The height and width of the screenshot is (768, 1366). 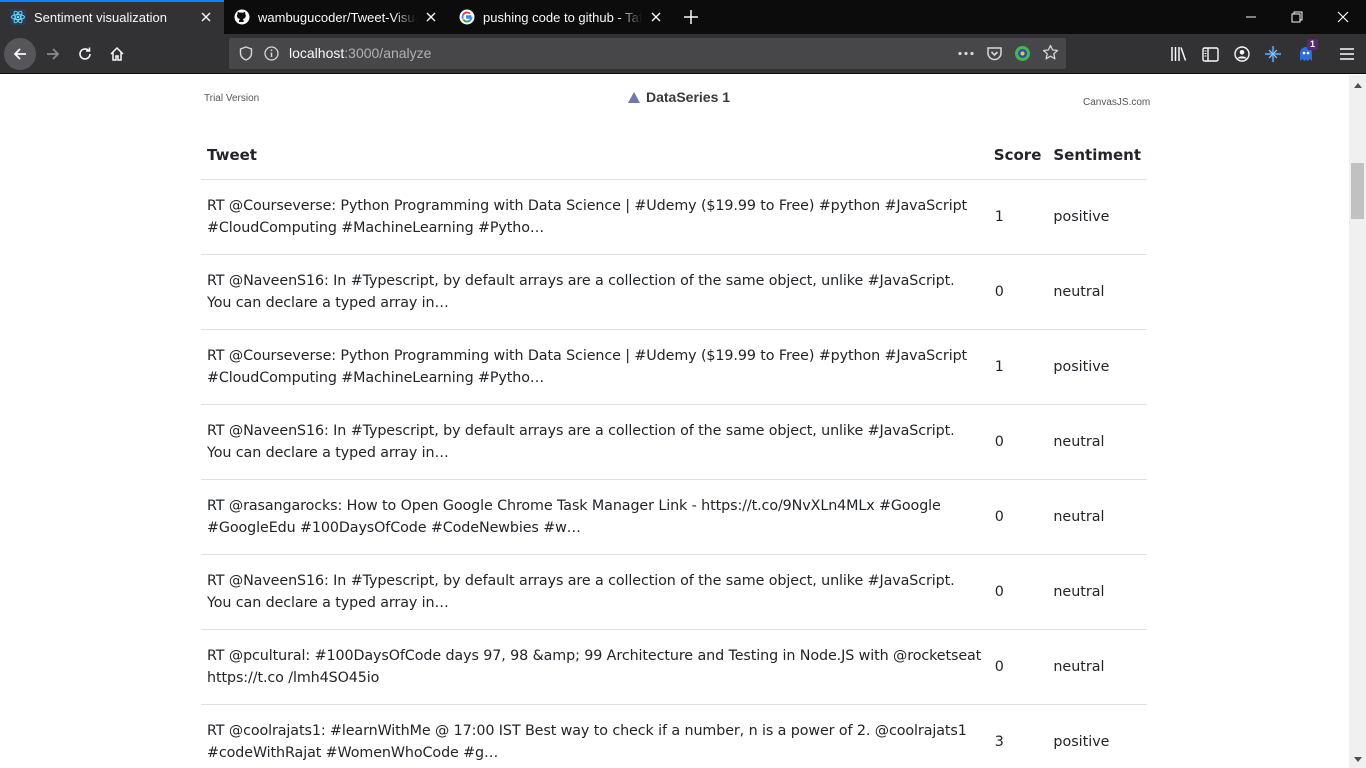 I want to click on info-icon, so click(x=271, y=56).